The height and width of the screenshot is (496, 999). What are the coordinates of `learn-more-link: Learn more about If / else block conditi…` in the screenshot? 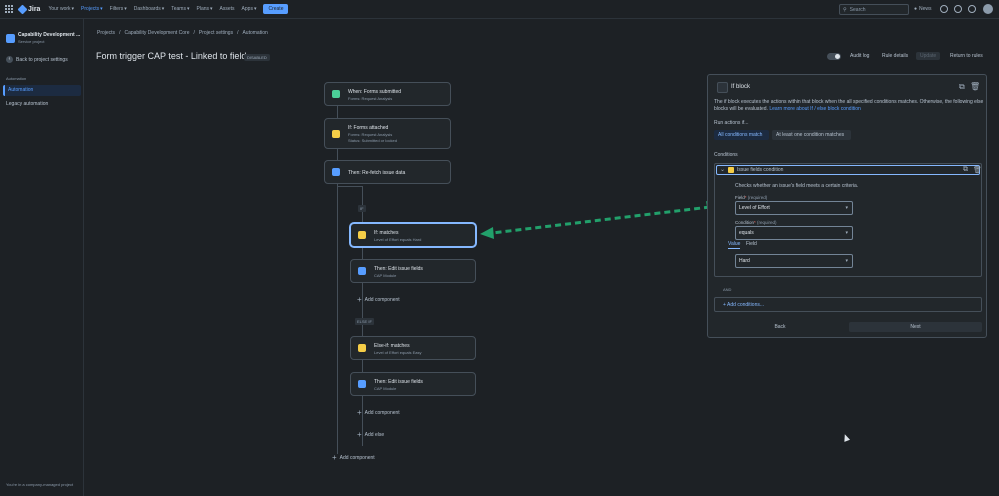 It's located at (814, 109).